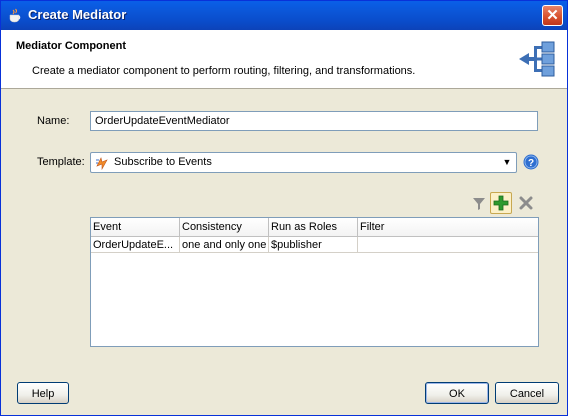  I want to click on help-button: Help, so click(43, 393).